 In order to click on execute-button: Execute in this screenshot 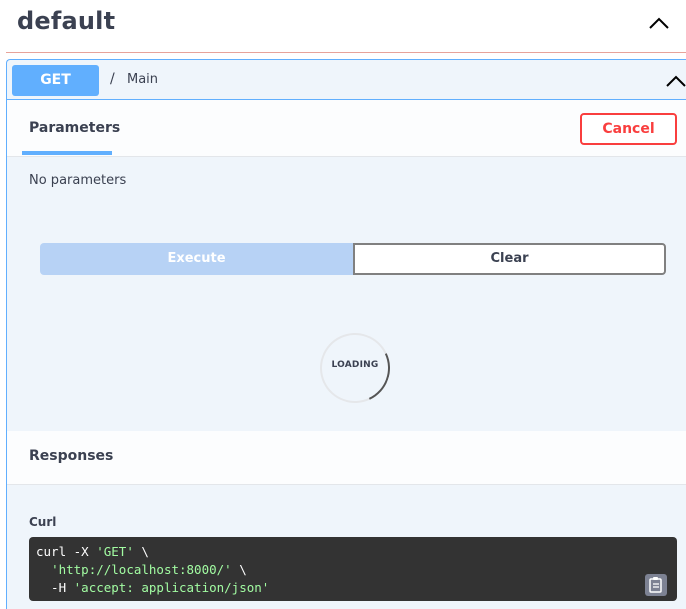, I will do `click(196, 259)`.